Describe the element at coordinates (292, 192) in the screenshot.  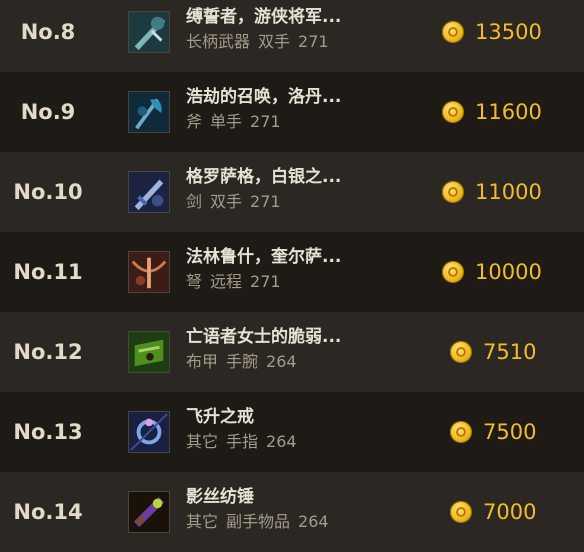
I see `list-item: No.10 格罗萨格，白银之... 剑双手 271 11000` at that location.